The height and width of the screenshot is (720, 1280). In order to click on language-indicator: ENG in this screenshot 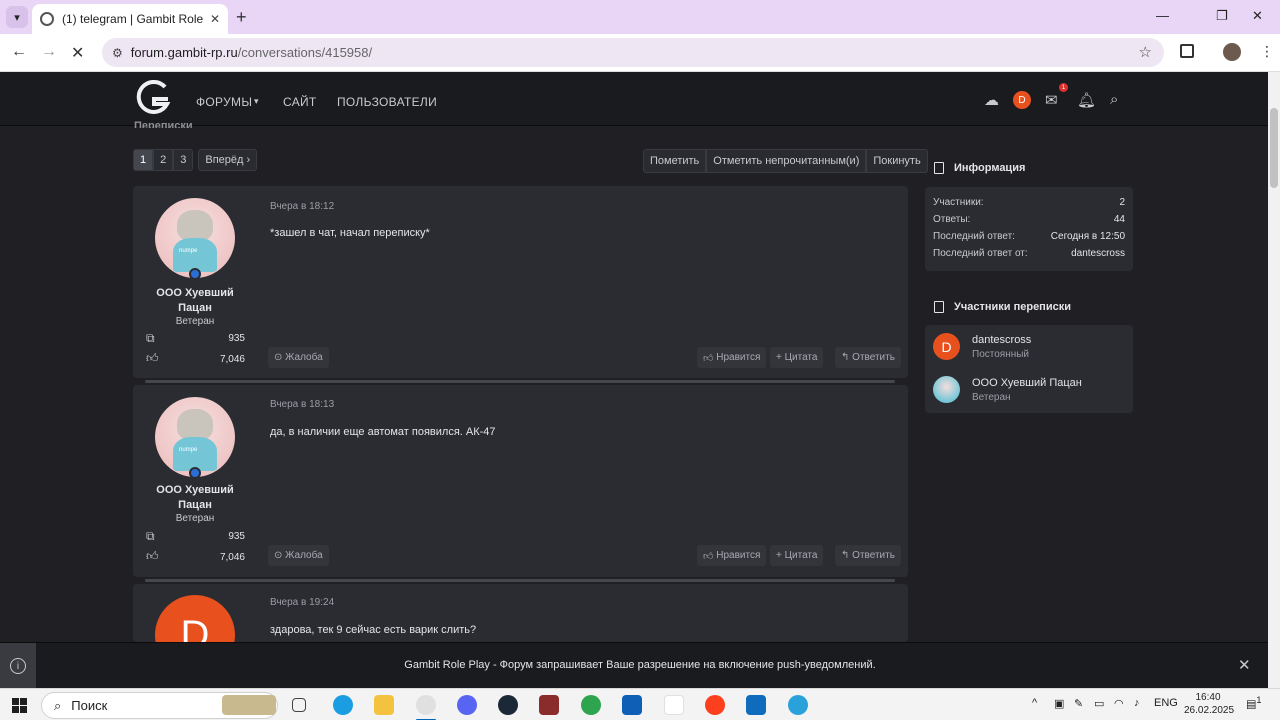, I will do `click(1166, 703)`.